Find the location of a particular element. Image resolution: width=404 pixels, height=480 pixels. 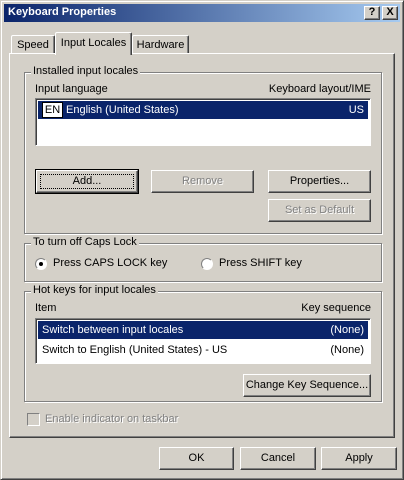

tab-speed-label: Speed is located at coordinates (33, 45).